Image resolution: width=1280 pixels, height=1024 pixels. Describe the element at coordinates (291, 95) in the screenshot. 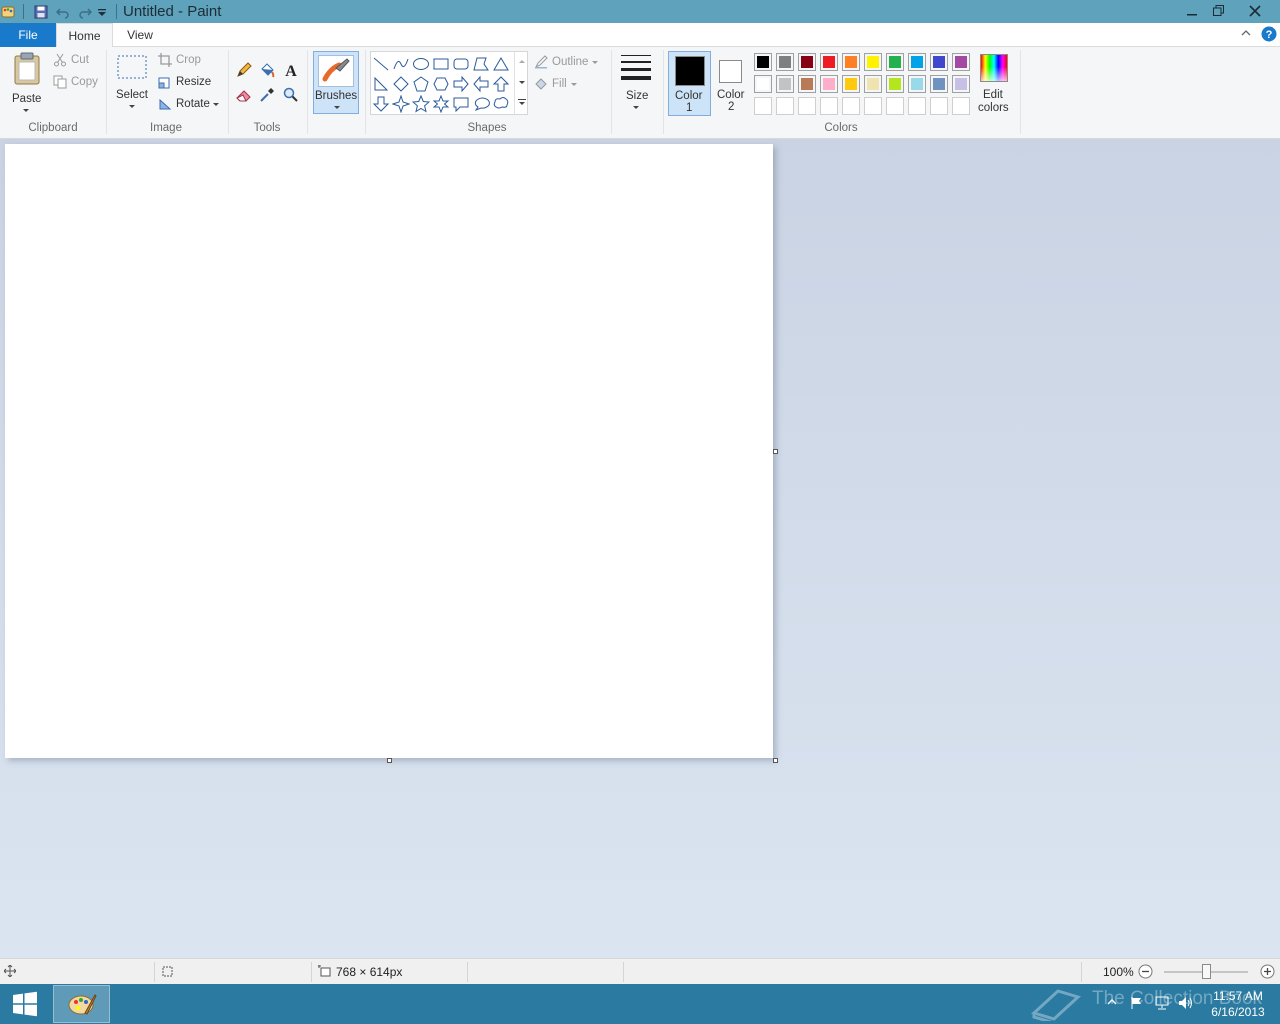

I see `magnifier-icon` at that location.